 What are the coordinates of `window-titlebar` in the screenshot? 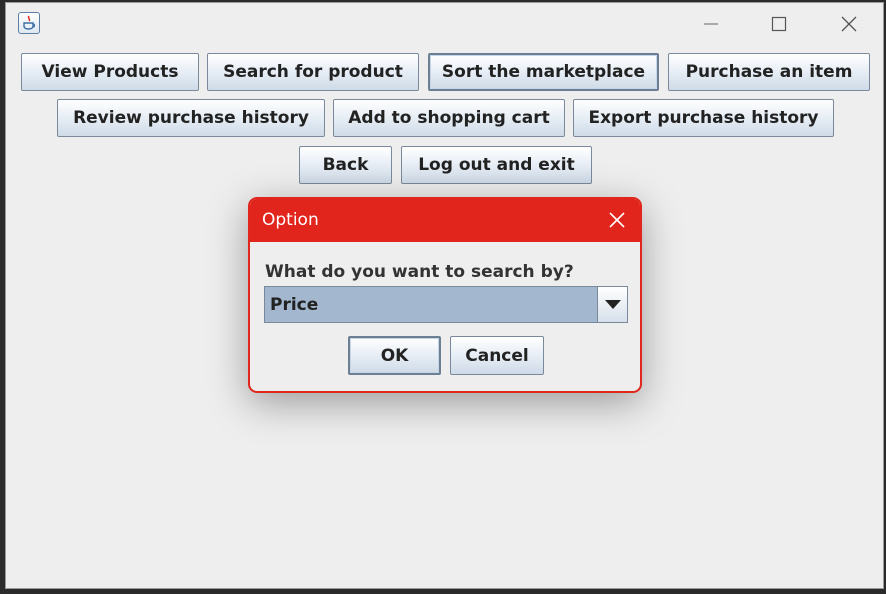 It's located at (444, 23).